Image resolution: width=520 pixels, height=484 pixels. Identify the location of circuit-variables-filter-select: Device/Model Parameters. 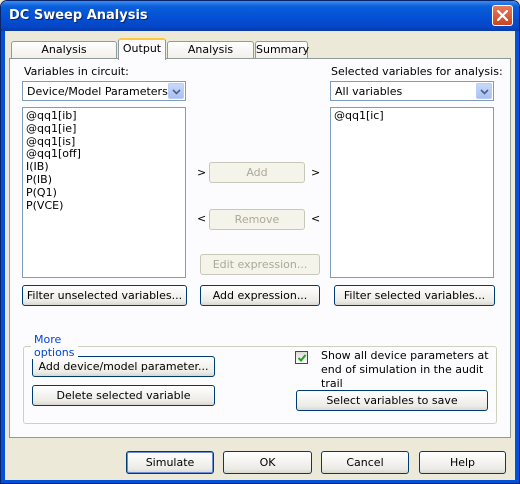
(104, 91).